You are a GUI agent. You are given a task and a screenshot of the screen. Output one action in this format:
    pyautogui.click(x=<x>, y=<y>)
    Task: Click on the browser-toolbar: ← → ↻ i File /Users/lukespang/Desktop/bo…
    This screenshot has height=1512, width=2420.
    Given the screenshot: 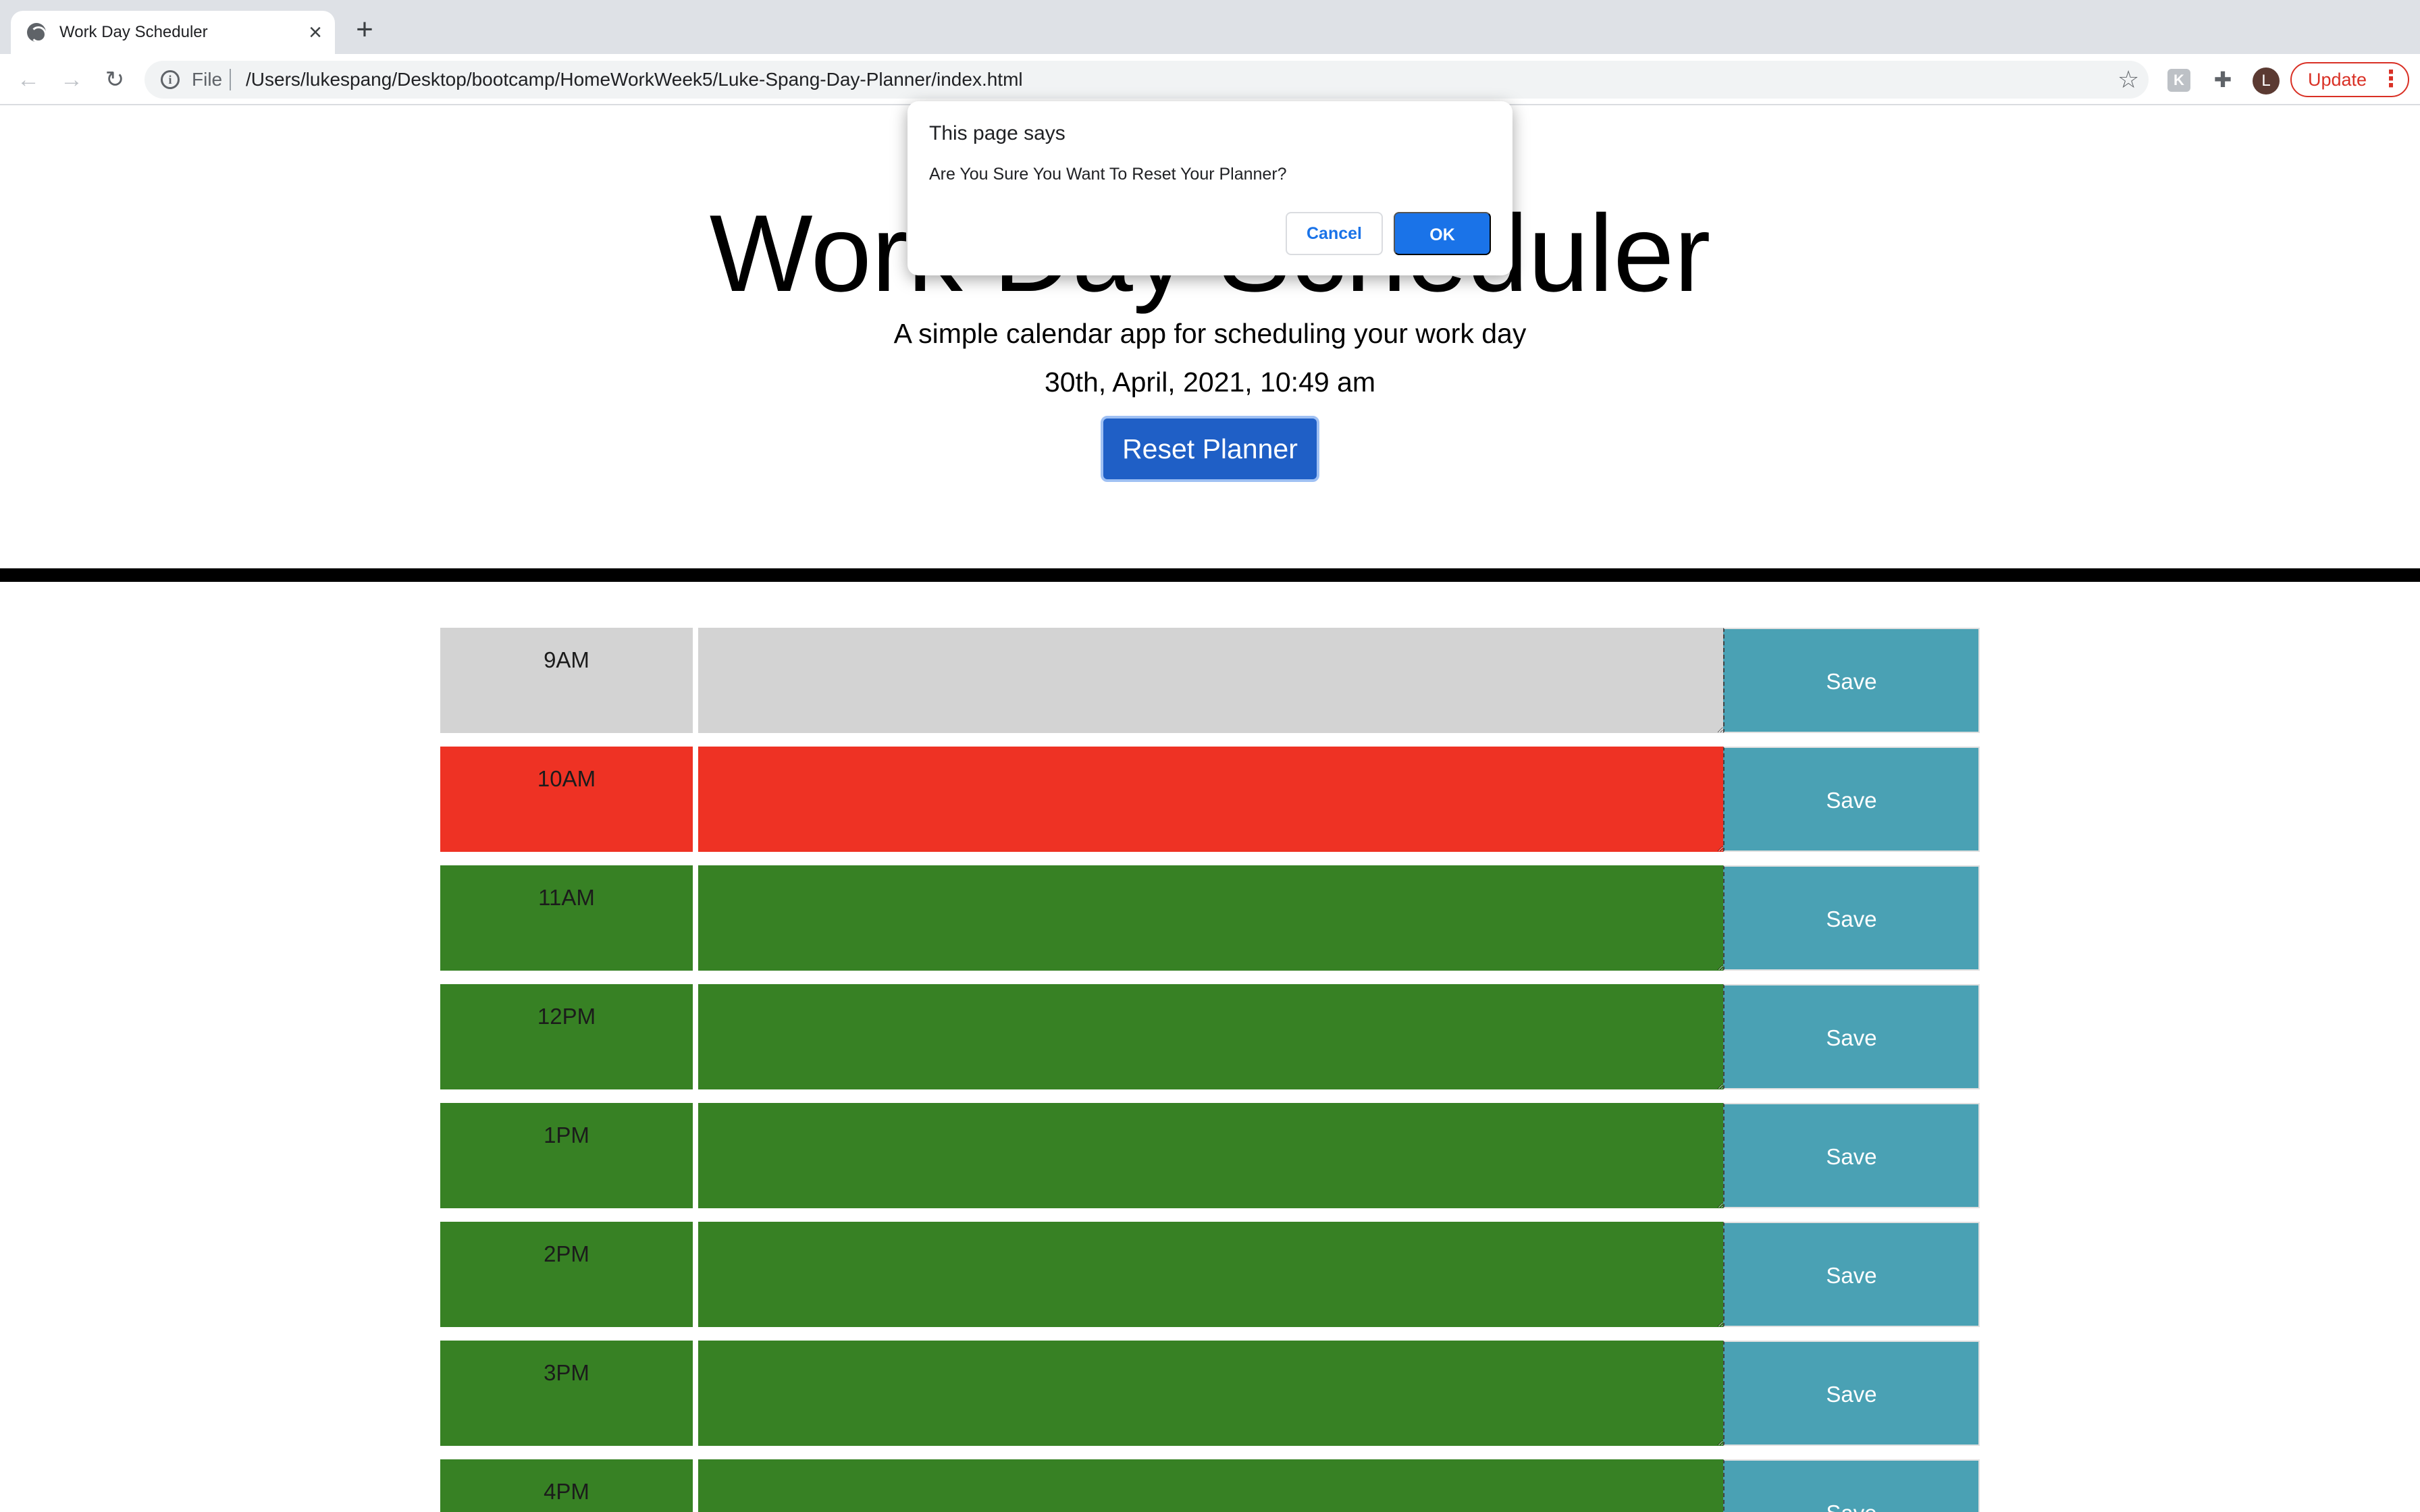 What is the action you would take?
    pyautogui.click(x=1210, y=79)
    